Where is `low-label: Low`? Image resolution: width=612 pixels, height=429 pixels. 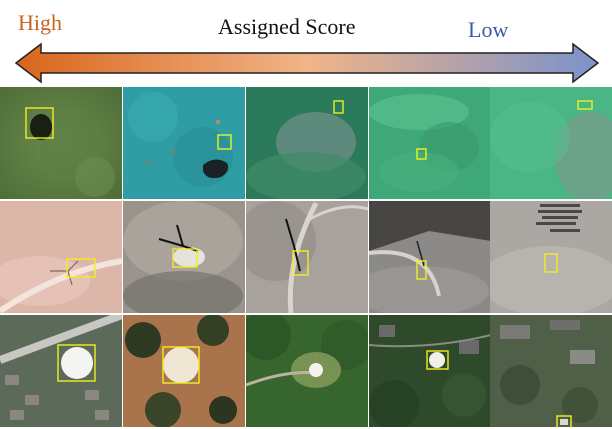
low-label: Low is located at coordinates (488, 29).